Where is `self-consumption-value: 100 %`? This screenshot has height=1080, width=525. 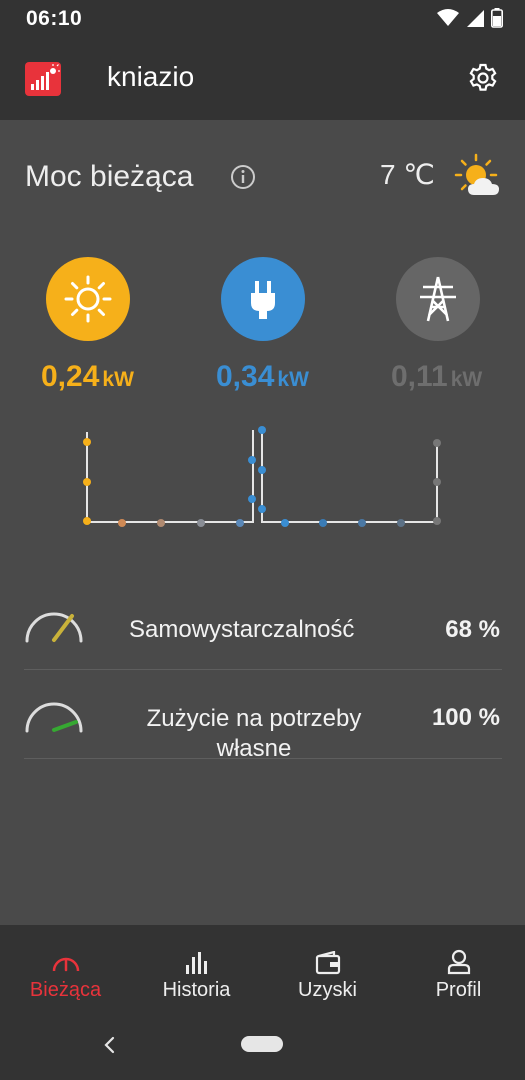
self-consumption-value: 100 % is located at coordinates (465, 717).